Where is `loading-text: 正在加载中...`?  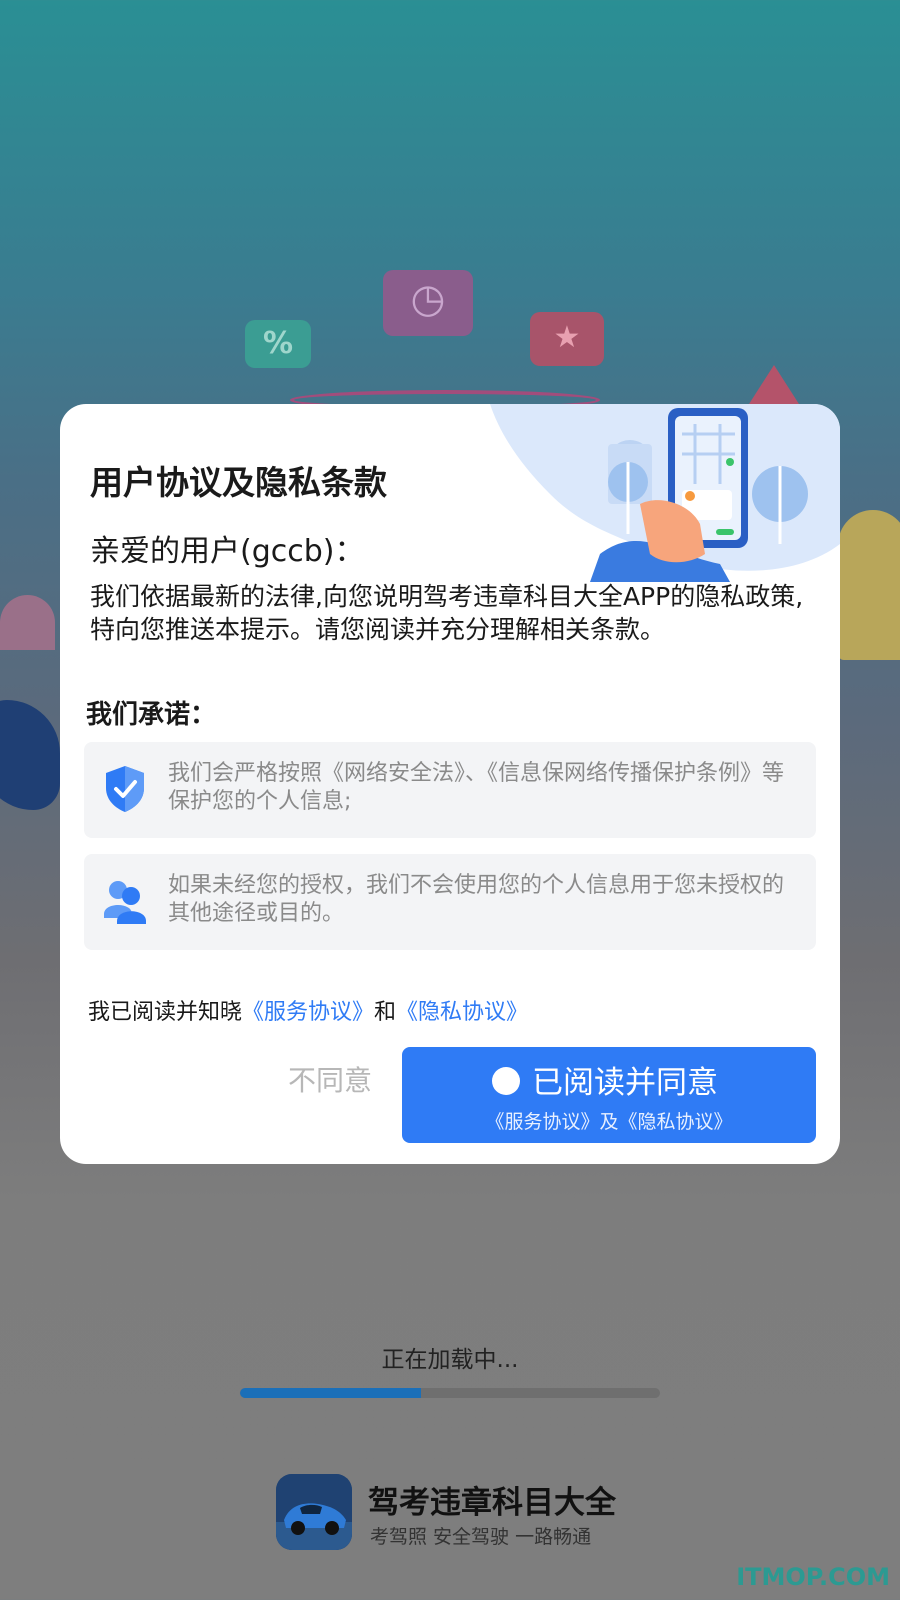
loading-text: 正在加载中... is located at coordinates (450, 1360).